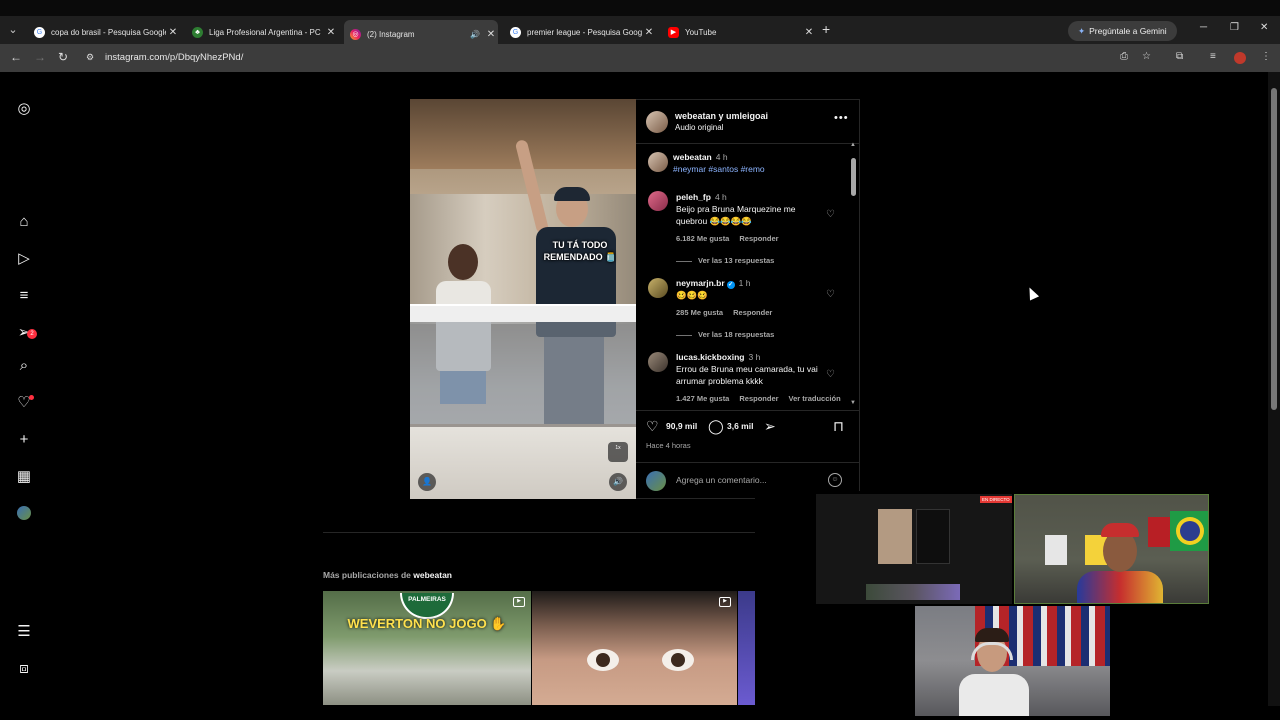 Image resolution: width=1280 pixels, height=720 pixels. What do you see at coordinates (700, 157) in the screenshot?
I see `caption-user: webeatan 4 h` at bounding box center [700, 157].